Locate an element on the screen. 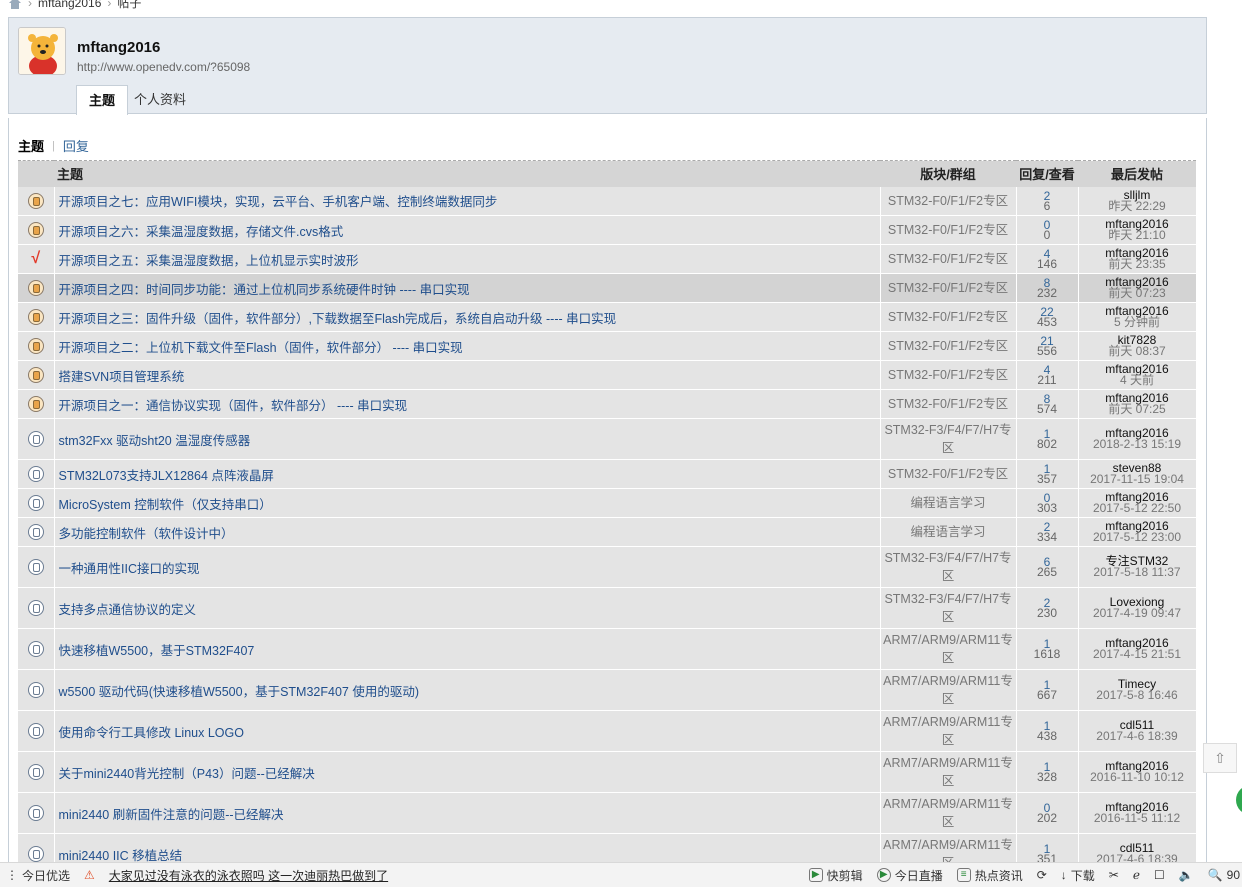 The image size is (1242, 887). topic-title: 使用命令行工具修改 Linux LOGO is located at coordinates (467, 731).